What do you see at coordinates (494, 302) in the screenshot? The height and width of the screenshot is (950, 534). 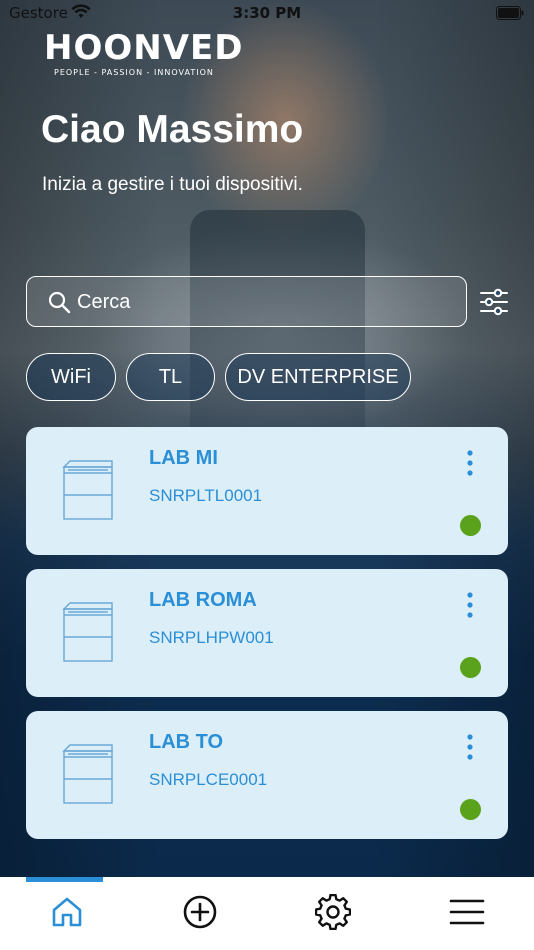 I see `filter-sliders-icon` at bounding box center [494, 302].